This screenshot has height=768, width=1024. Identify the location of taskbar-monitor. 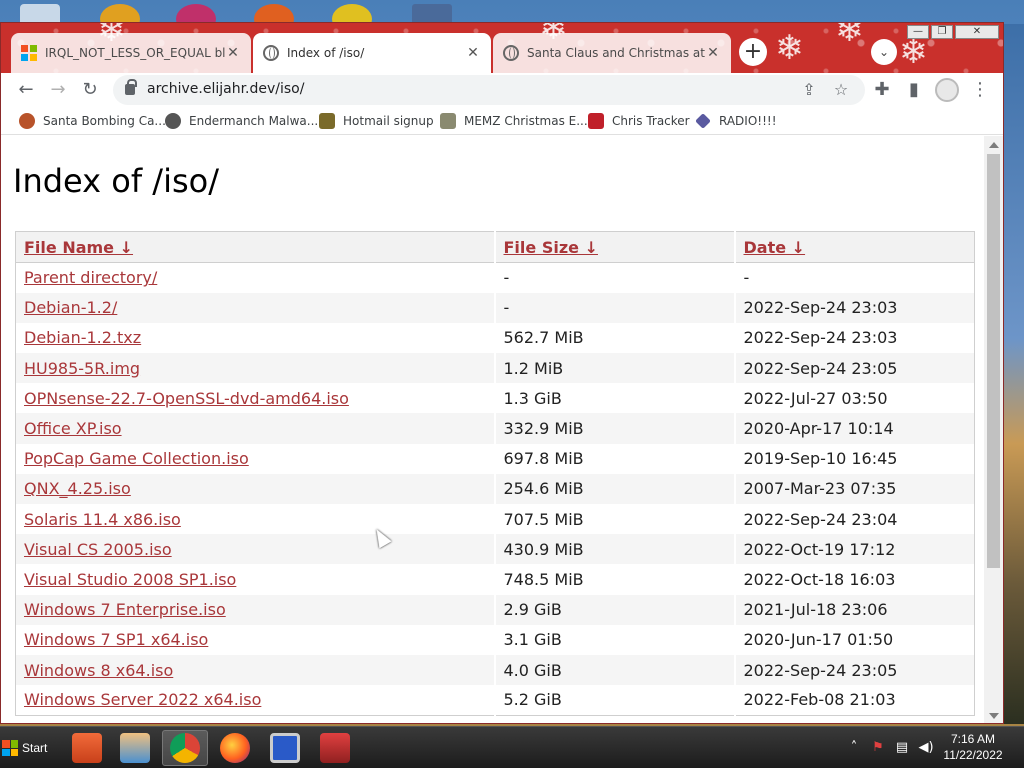
(285, 748).